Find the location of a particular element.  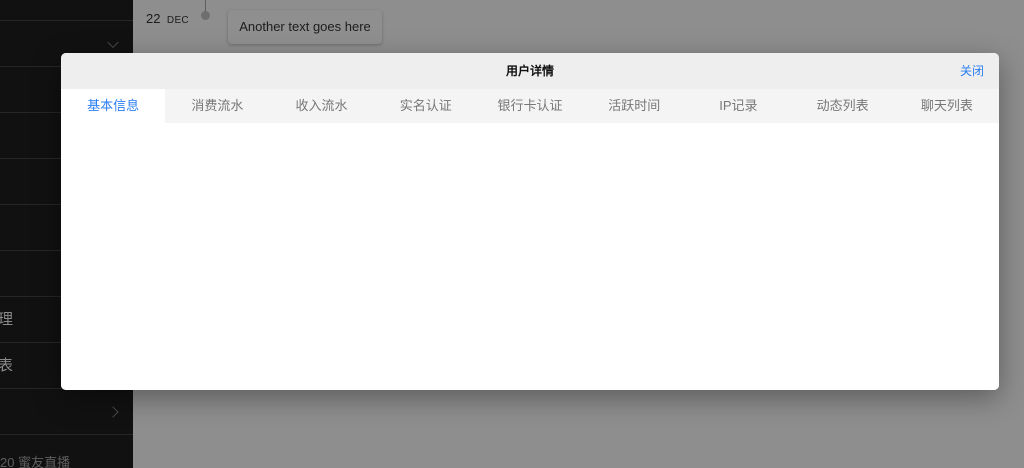

modal-header: 用户详情 关闭 is located at coordinates (530, 71).